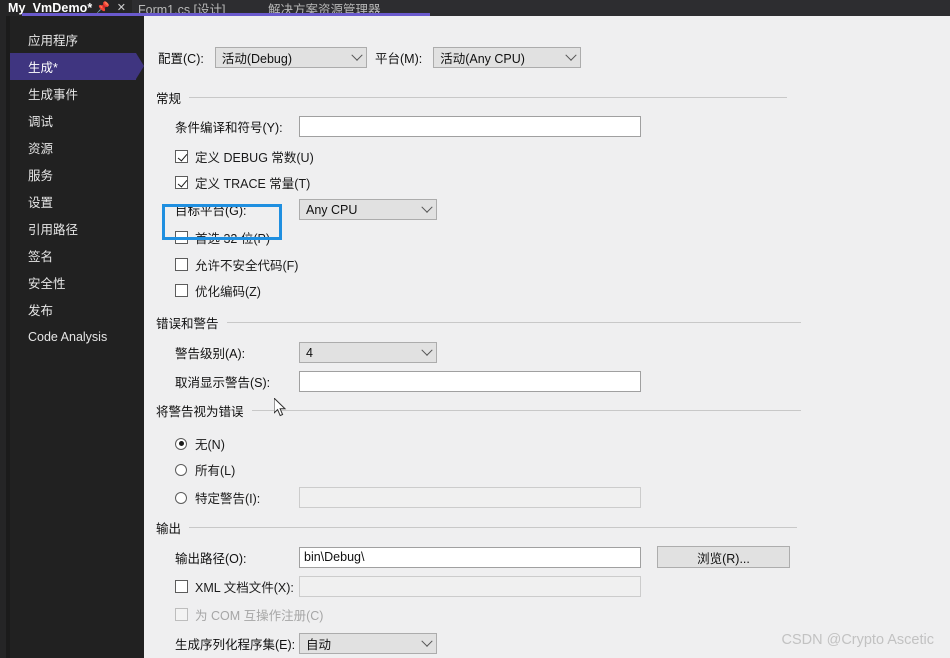  I want to click on com-interop-row: 为 COM 互操作注册(C), so click(249, 614).